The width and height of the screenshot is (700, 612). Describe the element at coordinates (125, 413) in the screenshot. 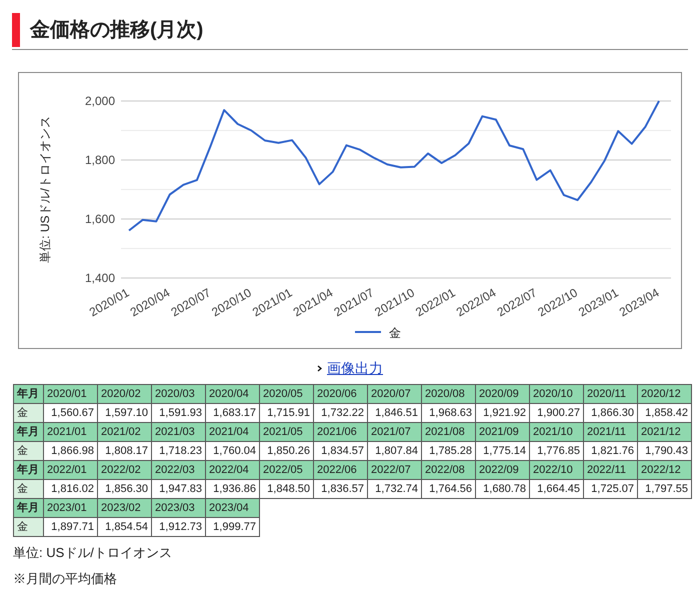

I see `price-cell: 1,597.10` at that location.